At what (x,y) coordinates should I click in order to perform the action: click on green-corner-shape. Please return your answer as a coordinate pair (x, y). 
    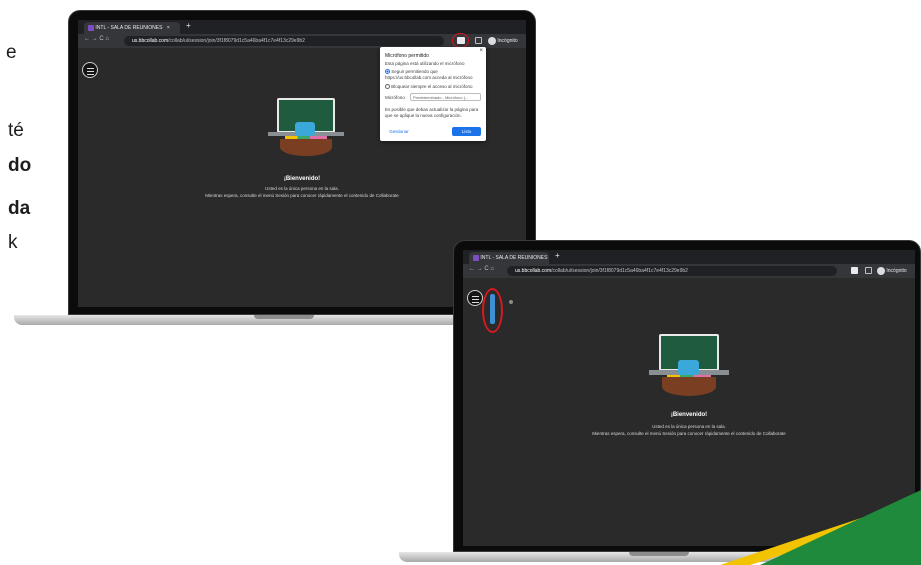
    Looking at the image, I should click on (840, 527).